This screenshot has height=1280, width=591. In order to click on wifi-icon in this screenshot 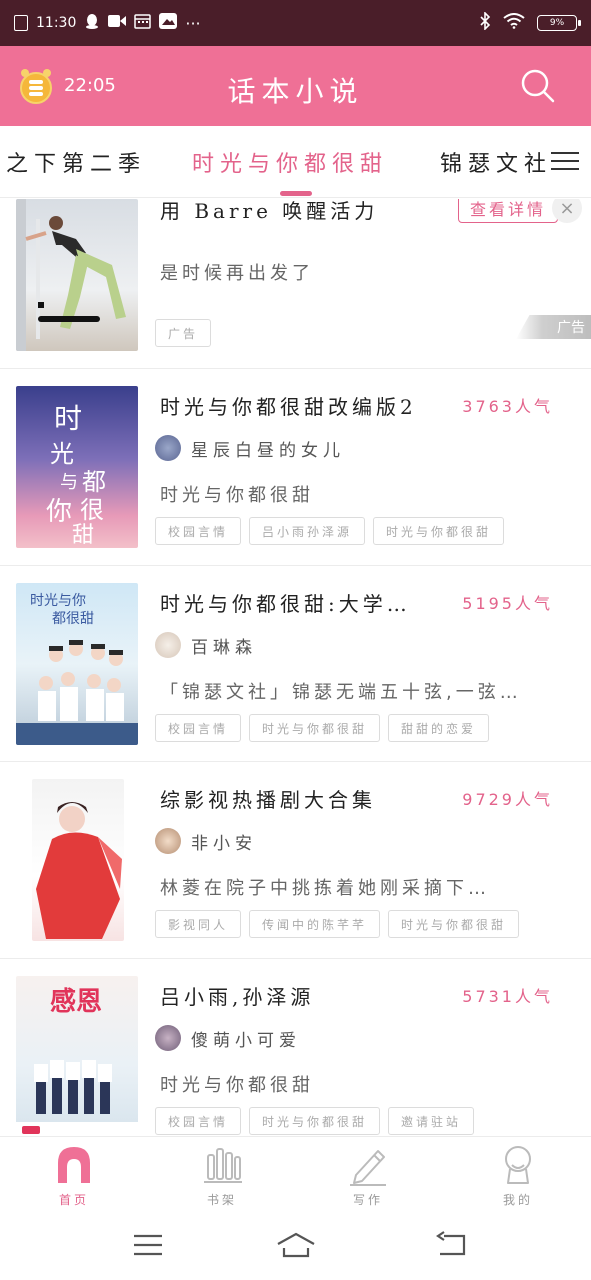, I will do `click(514, 23)`.